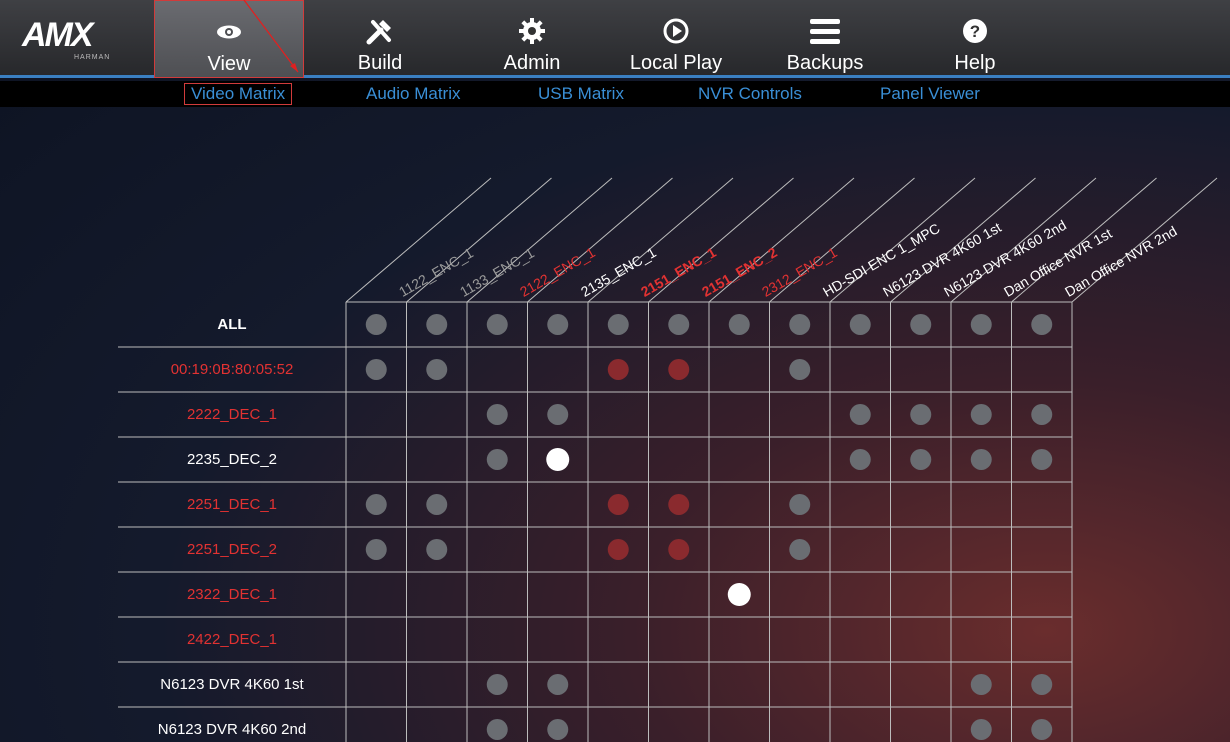  Describe the element at coordinates (232, 724) in the screenshot. I see `row-header: N6123 DVR 4K60 2nd` at that location.